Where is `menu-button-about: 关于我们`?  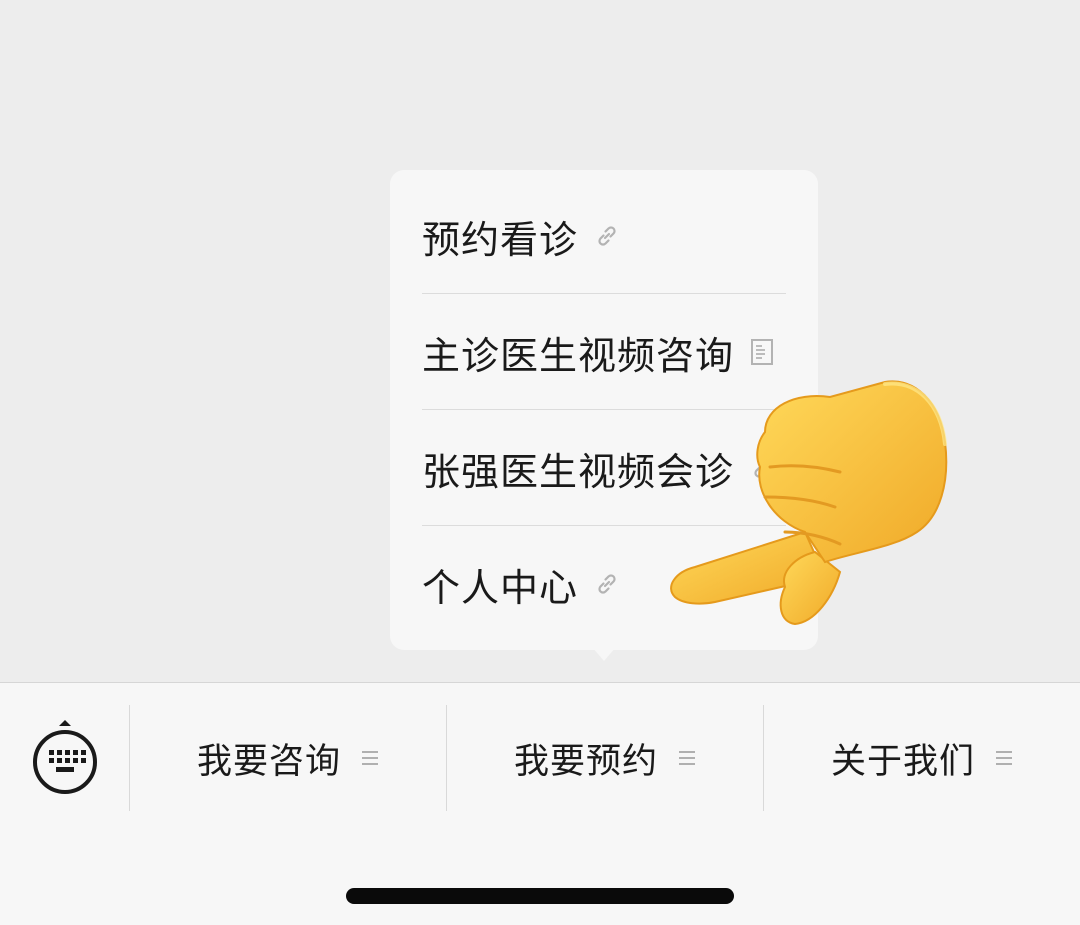
menu-button-about: 关于我们 is located at coordinates (922, 758).